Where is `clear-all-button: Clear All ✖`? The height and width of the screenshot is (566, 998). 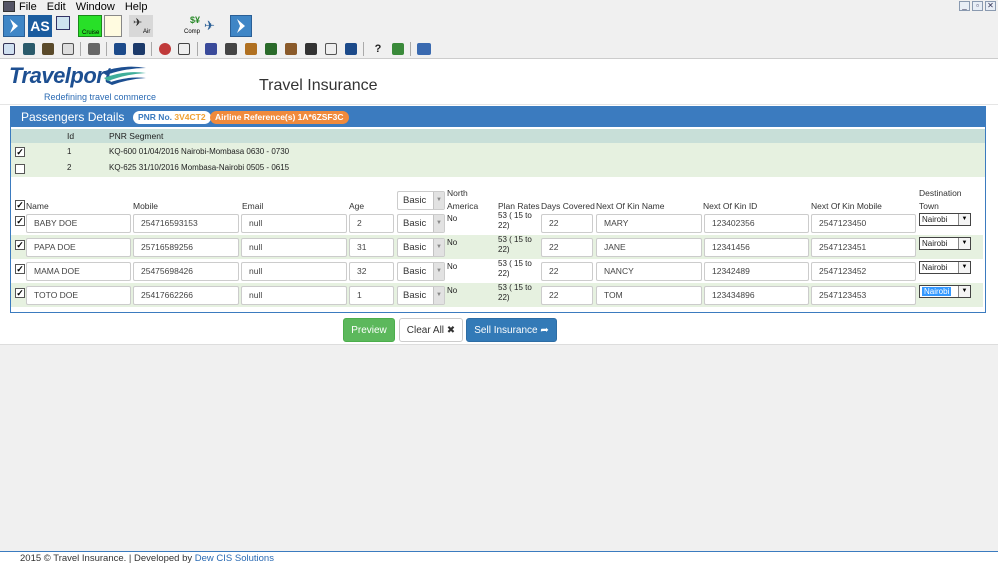 clear-all-button: Clear All ✖ is located at coordinates (431, 330).